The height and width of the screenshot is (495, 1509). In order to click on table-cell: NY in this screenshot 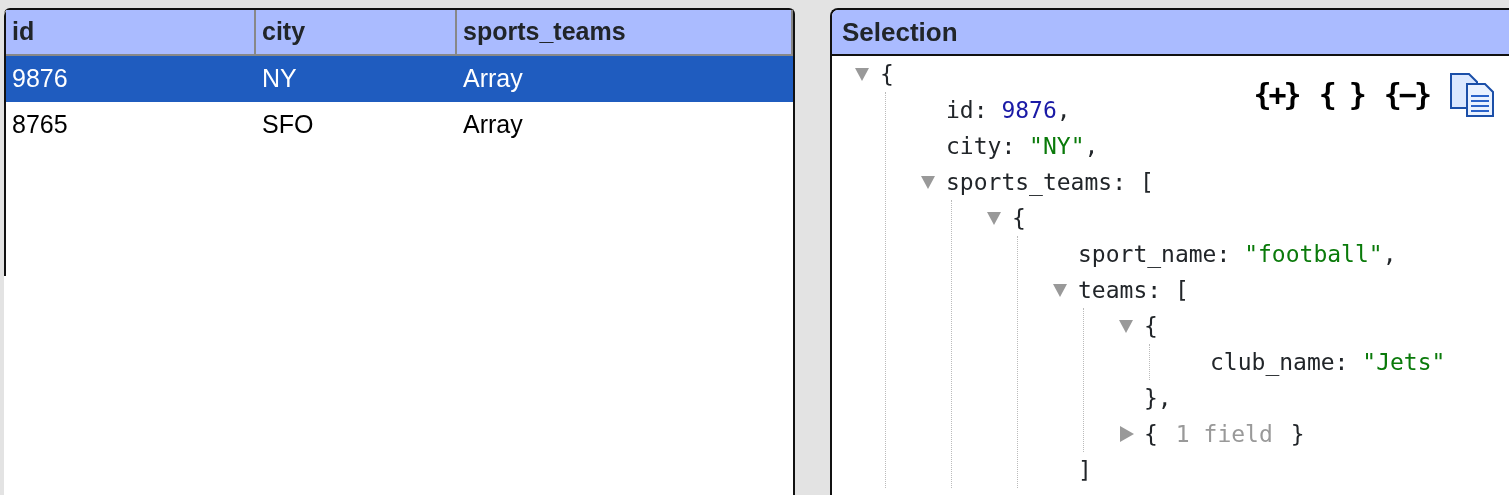, I will do `click(356, 79)`.